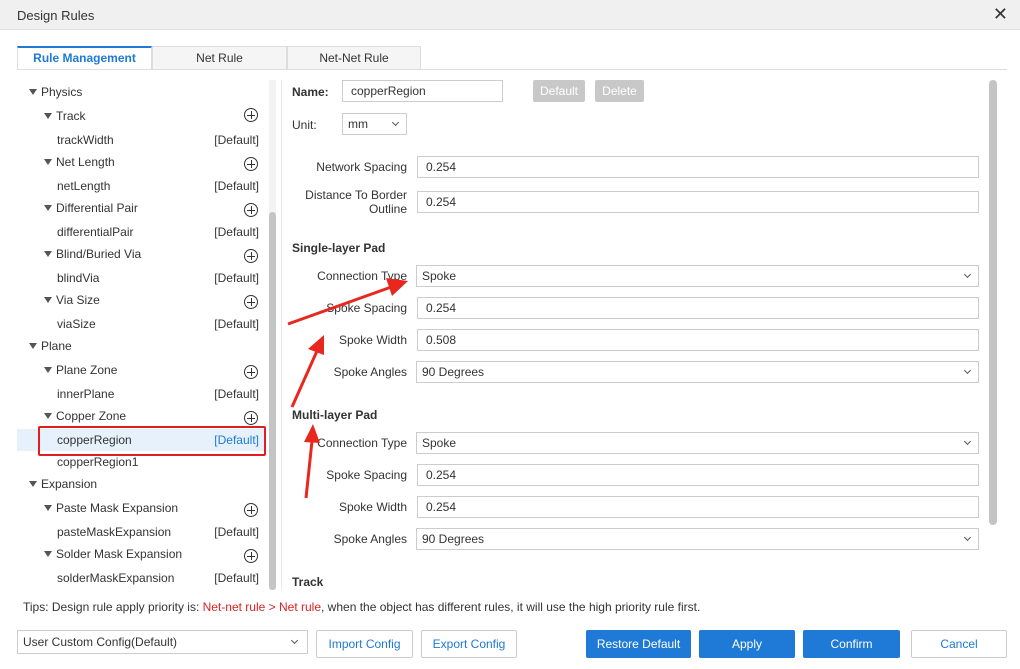 This screenshot has height=669, width=1020. What do you see at coordinates (141, 462) in the screenshot?
I see `tree-item-copperregion1: copperRegion1` at bounding box center [141, 462].